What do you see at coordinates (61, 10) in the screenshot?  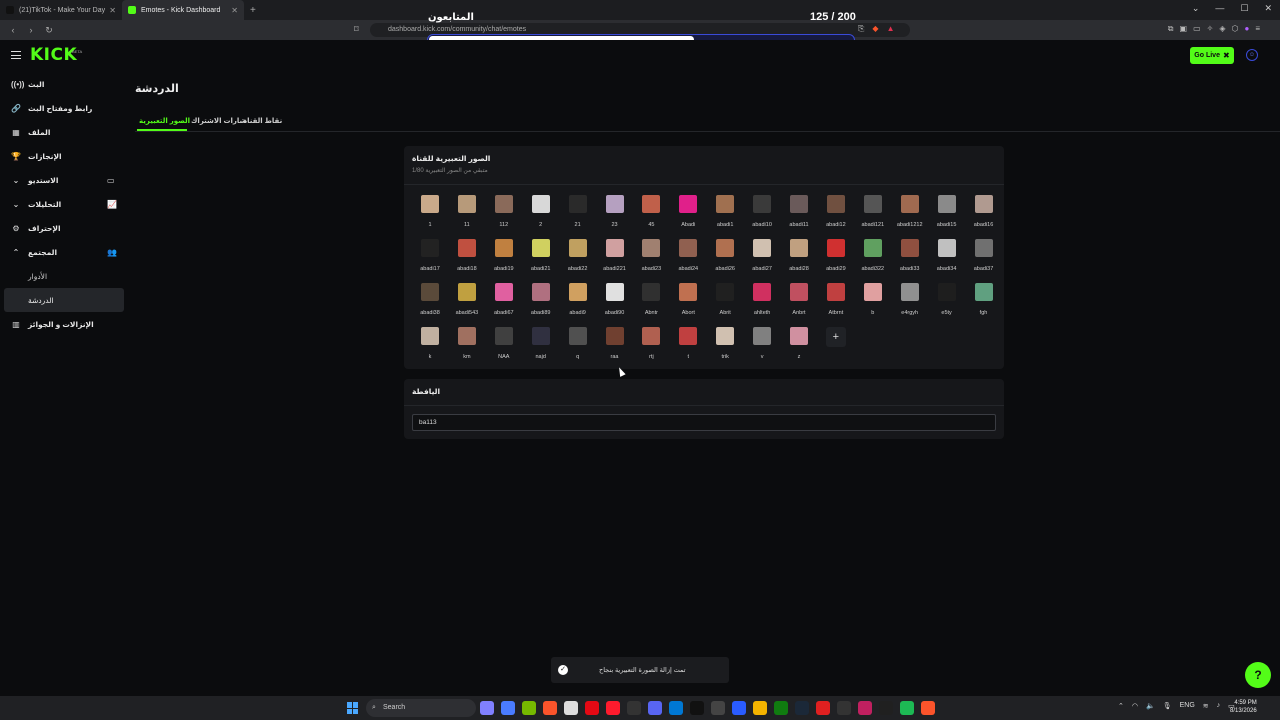 I see `browser-tab: (21)TikTok - Make Your Day ✕` at bounding box center [61, 10].